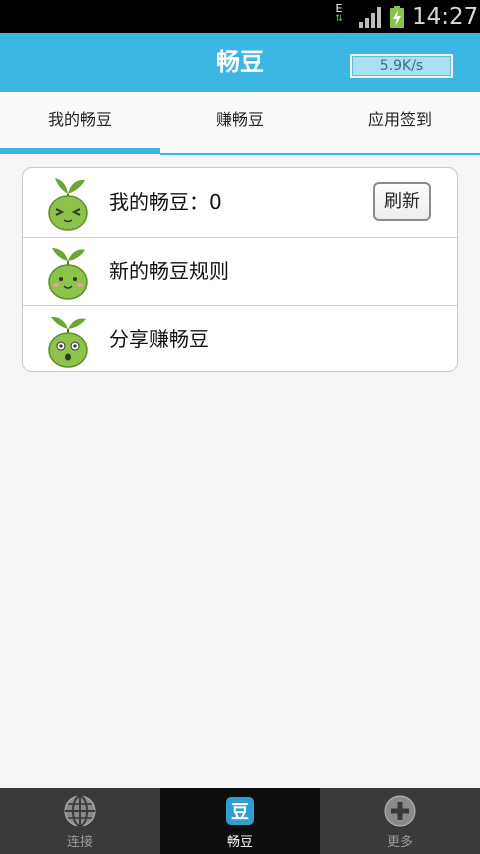 The height and width of the screenshot is (854, 480). Describe the element at coordinates (215, 202) in the screenshot. I see `my-beans-value: 0` at that location.